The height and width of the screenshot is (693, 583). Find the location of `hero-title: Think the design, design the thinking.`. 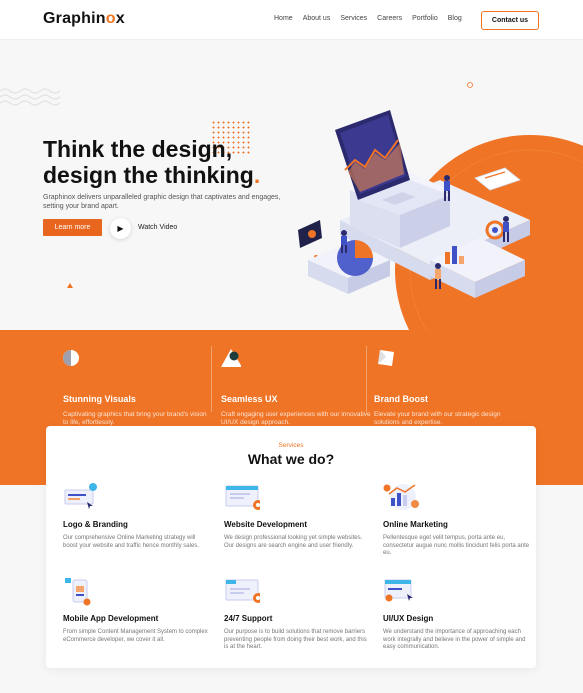

hero-title: Think the design, design the thinking. is located at coordinates (152, 162).